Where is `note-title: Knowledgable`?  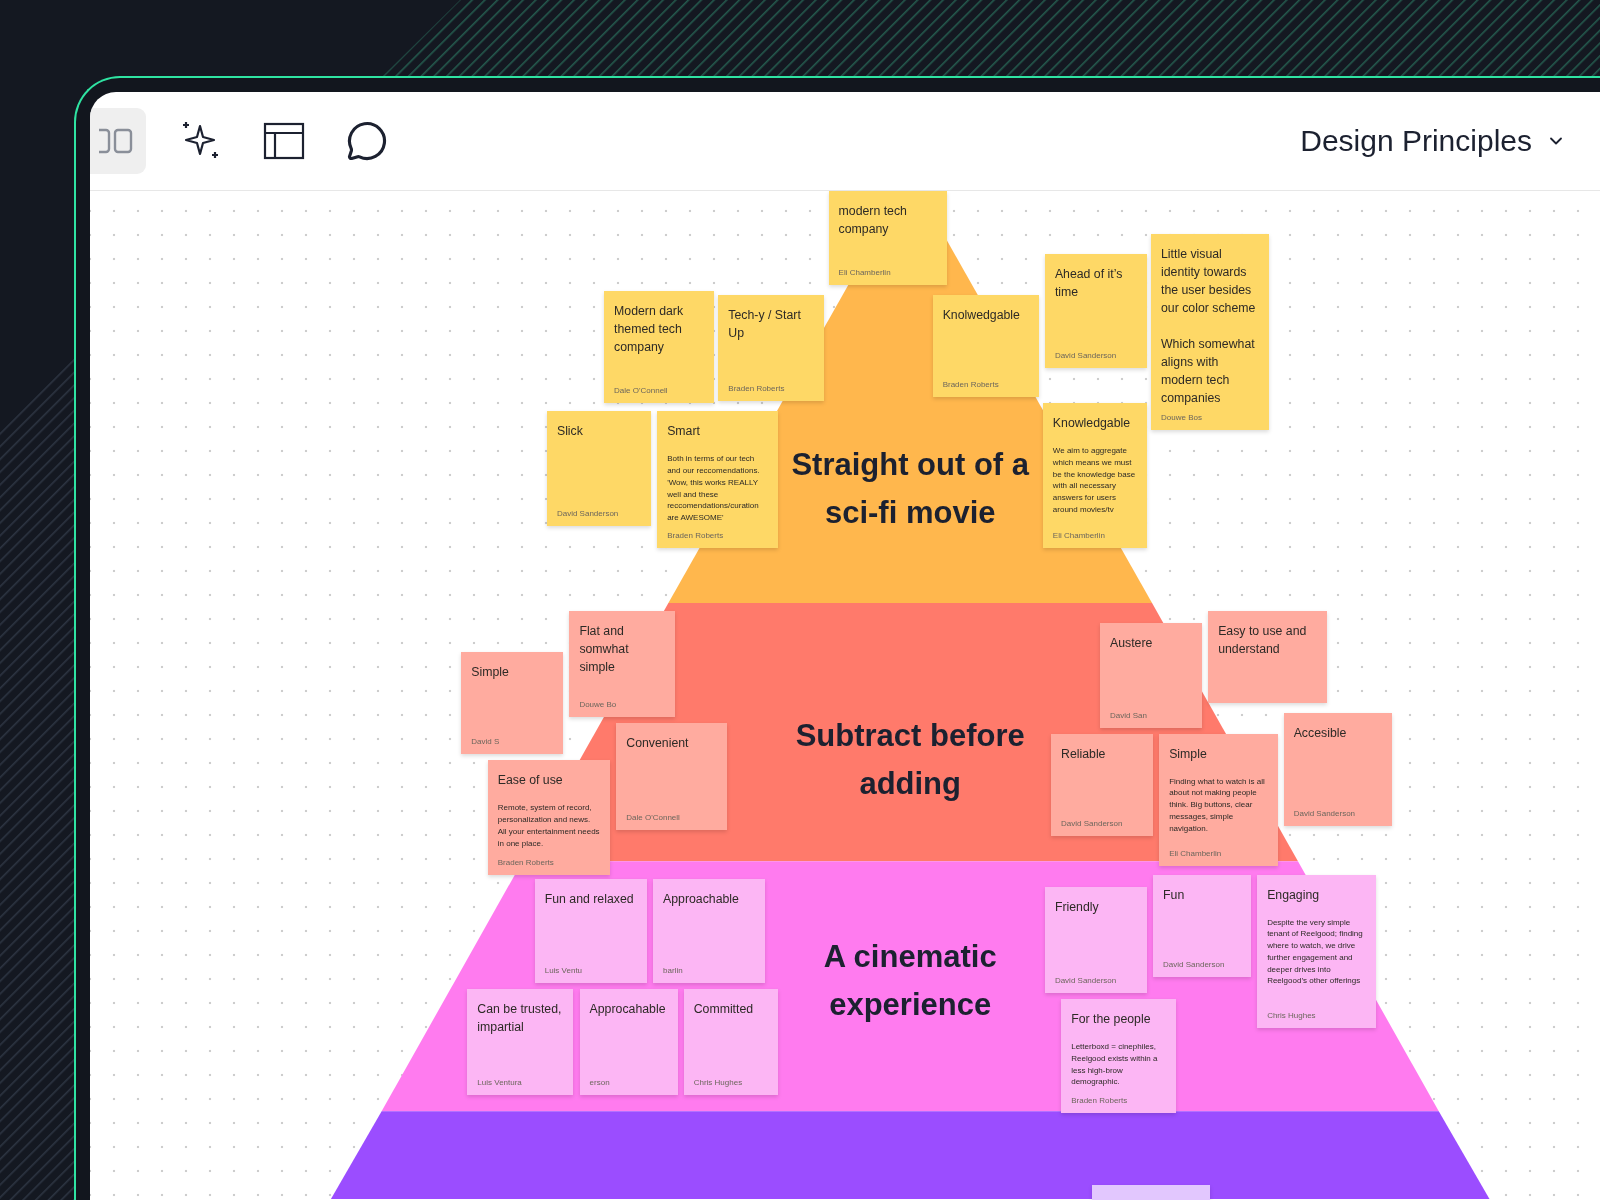 note-title: Knowledgable is located at coordinates (1092, 424).